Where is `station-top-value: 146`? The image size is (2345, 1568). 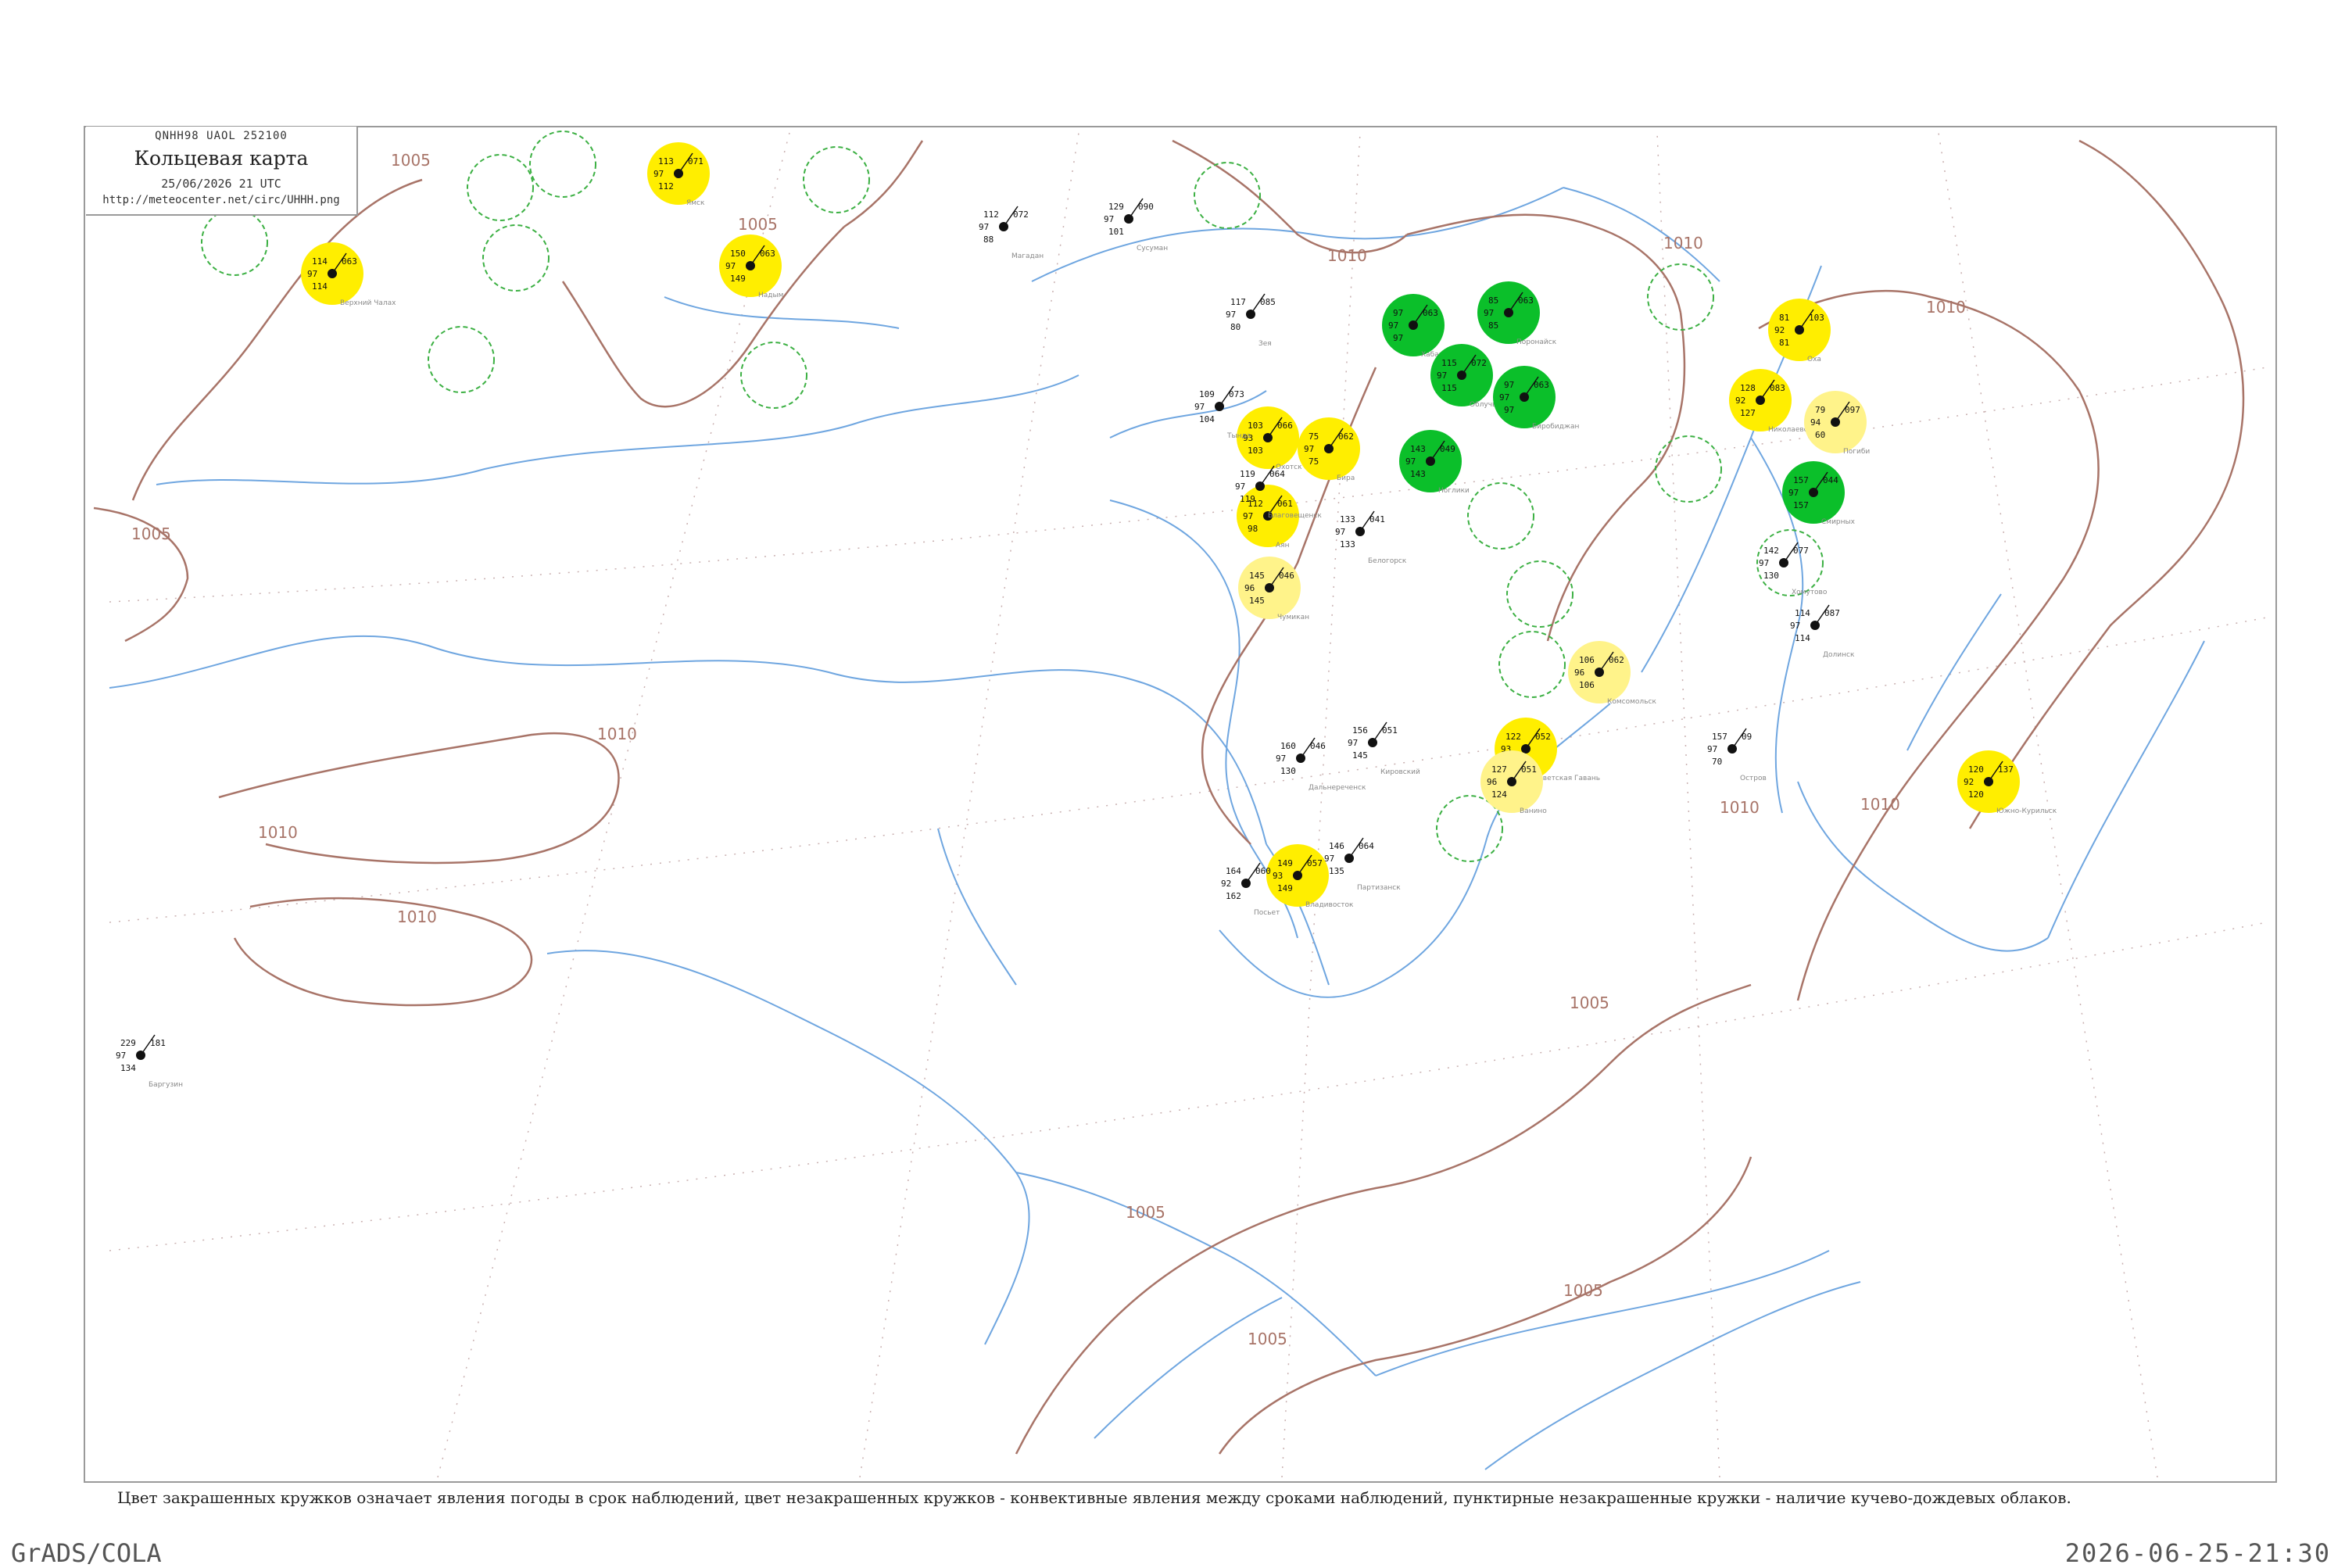 station-top-value: 146 is located at coordinates (1336, 846).